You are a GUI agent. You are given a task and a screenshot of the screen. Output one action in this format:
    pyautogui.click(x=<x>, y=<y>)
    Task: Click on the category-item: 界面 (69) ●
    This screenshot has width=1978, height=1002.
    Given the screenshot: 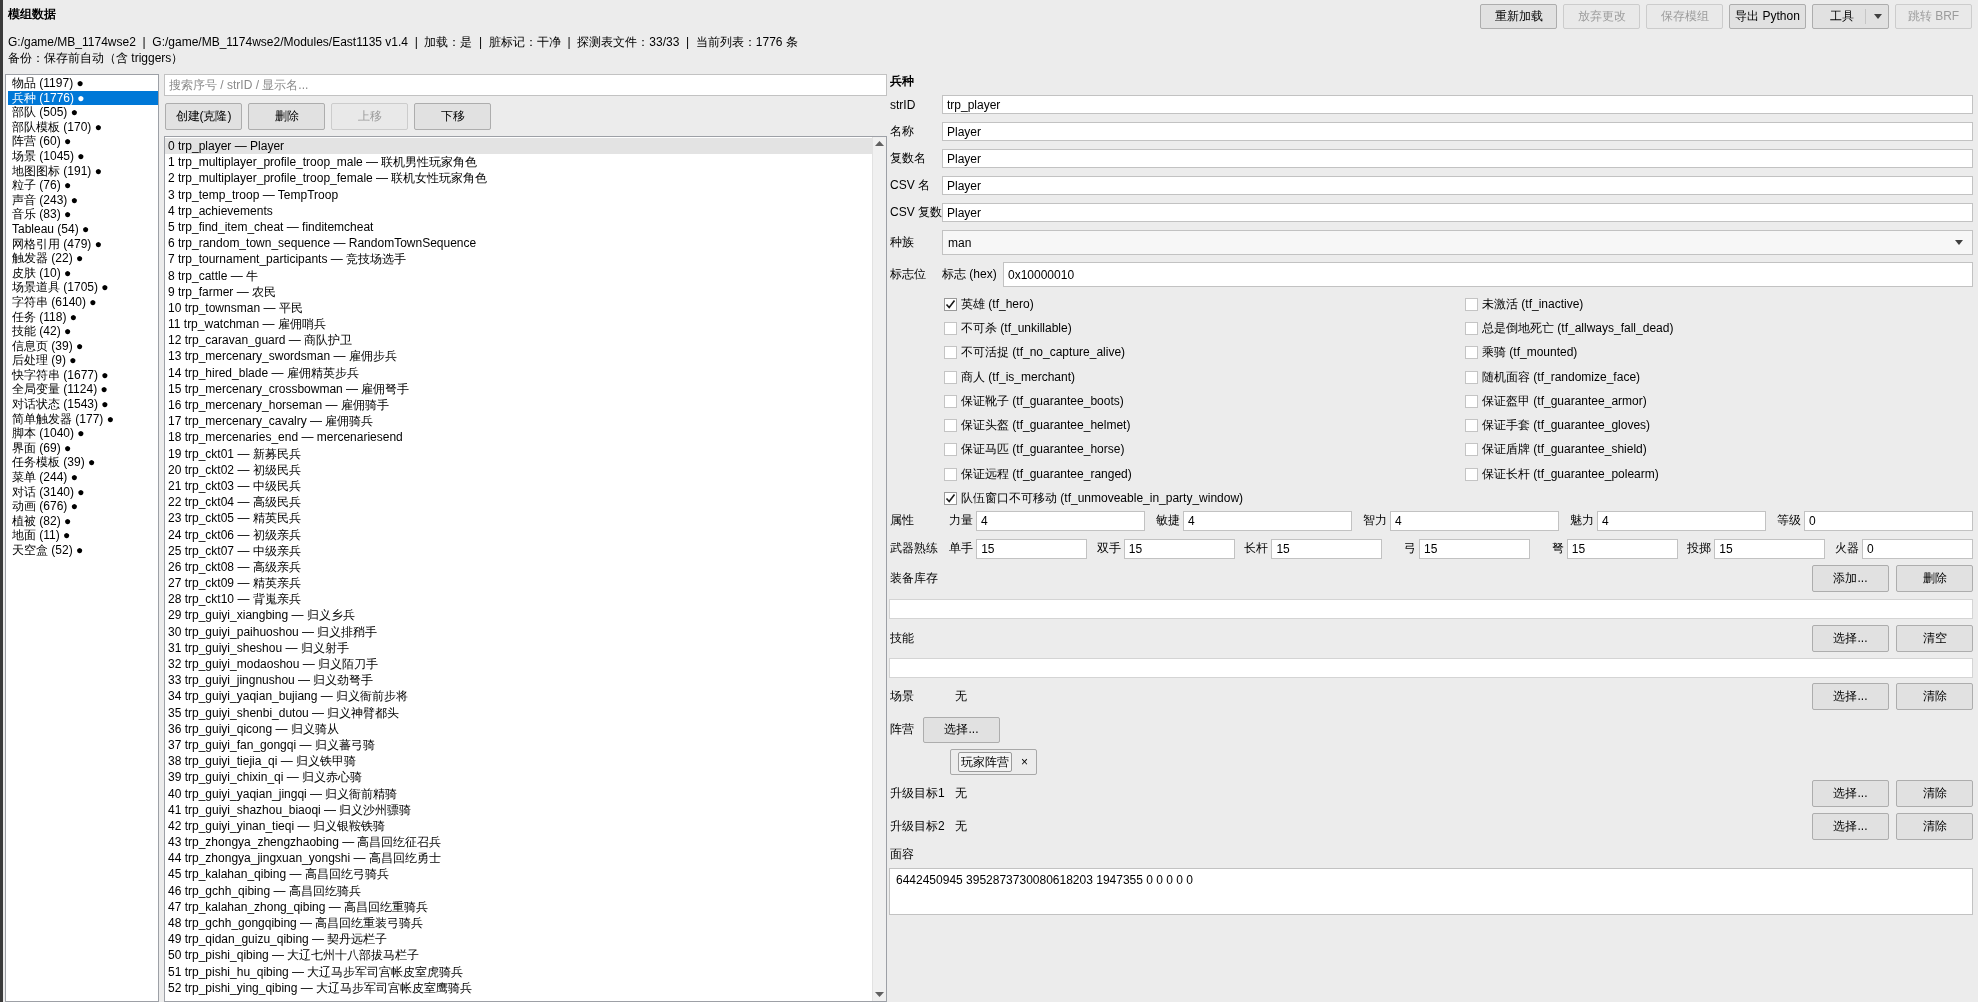 What is the action you would take?
    pyautogui.click(x=83, y=448)
    